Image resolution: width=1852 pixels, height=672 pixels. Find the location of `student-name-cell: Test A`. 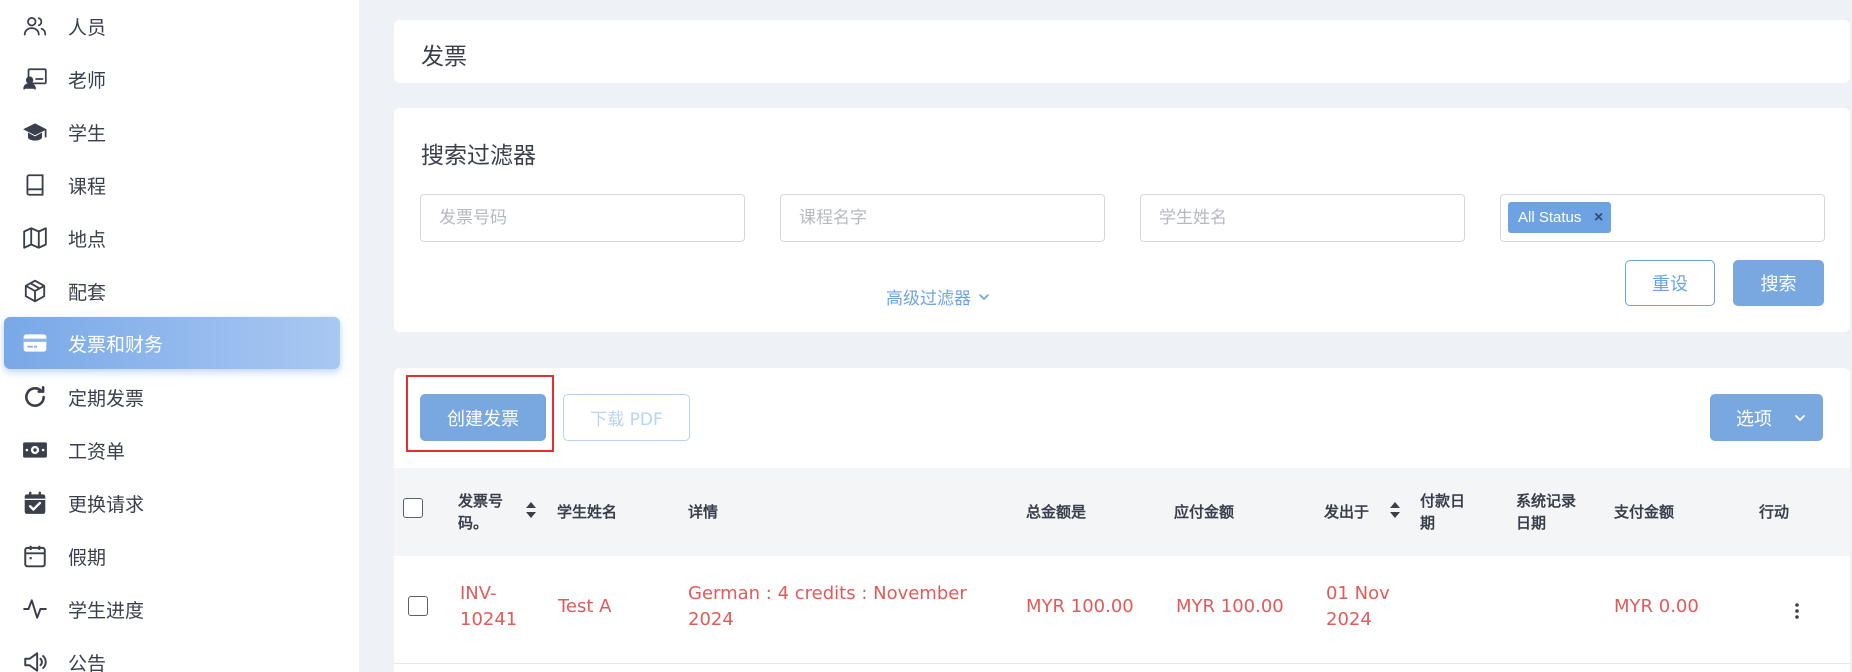

student-name-cell: Test A is located at coordinates (584, 607).